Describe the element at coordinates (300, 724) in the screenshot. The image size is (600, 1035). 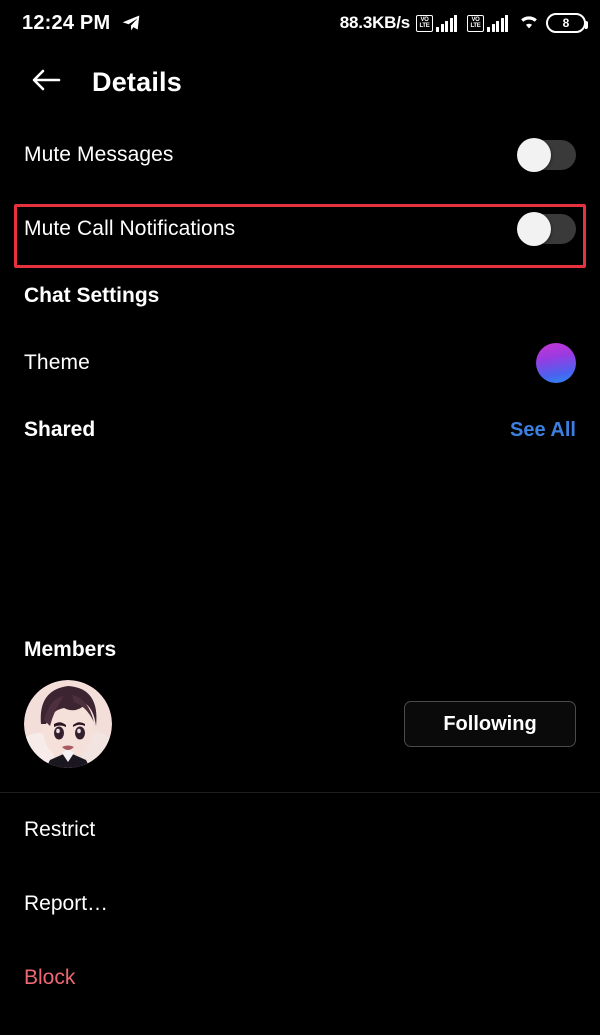
I see `list-item: Following` at that location.